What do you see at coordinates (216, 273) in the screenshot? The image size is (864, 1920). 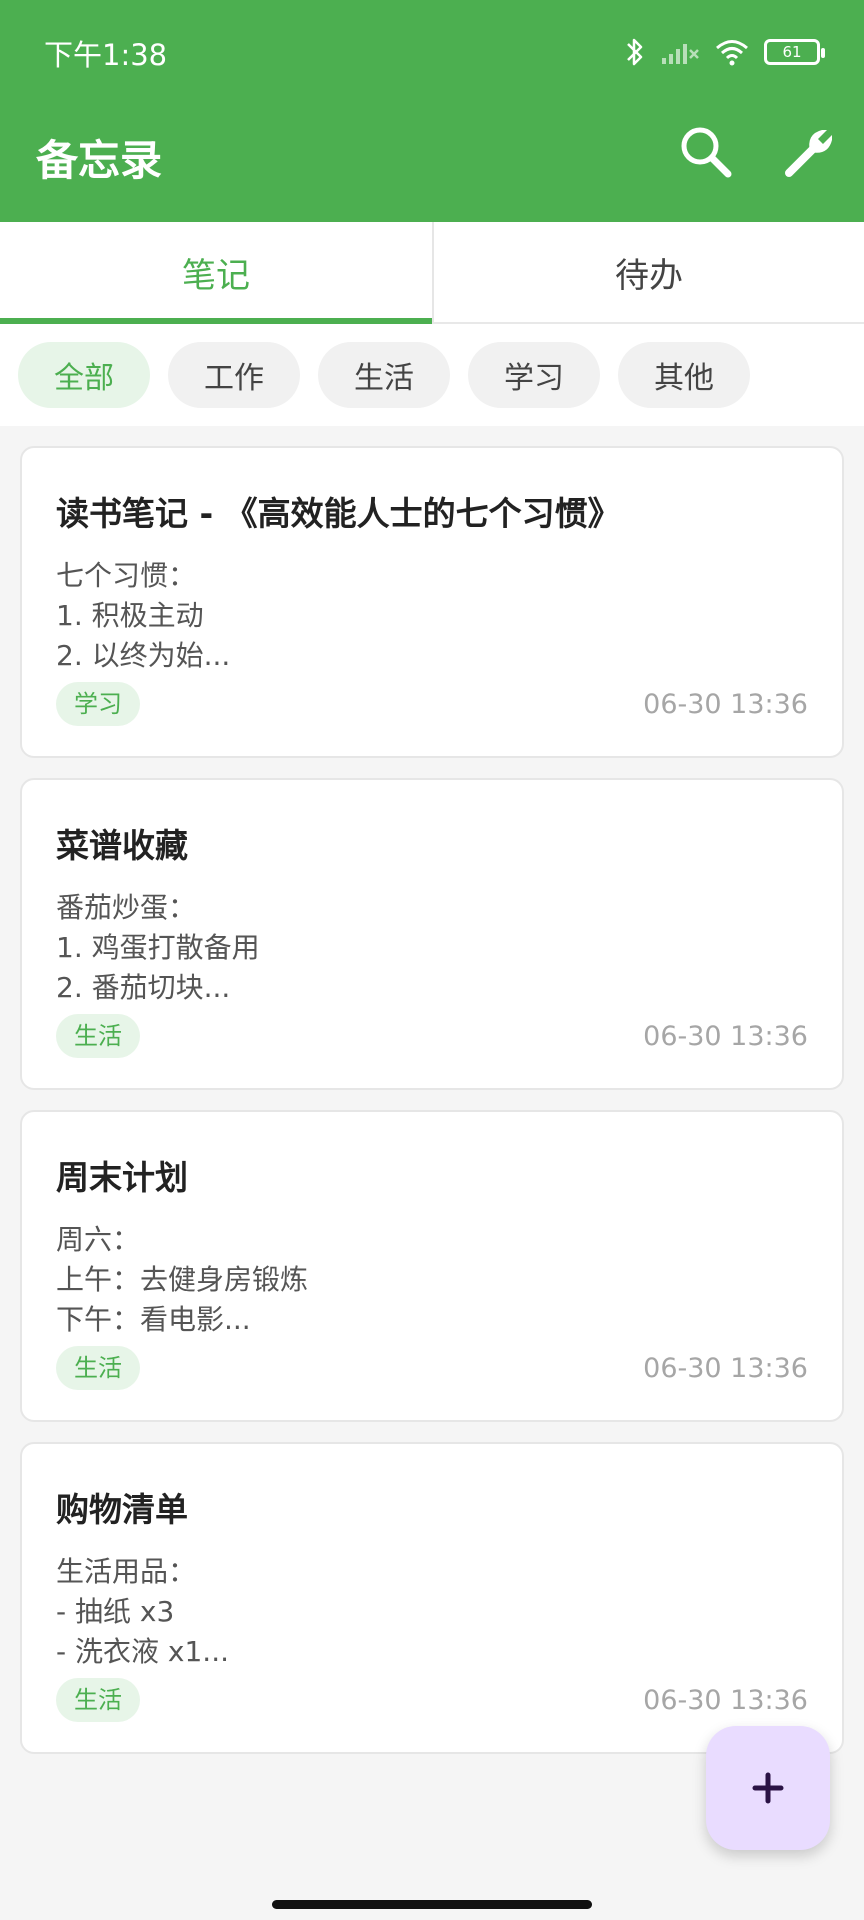 I see `tab-notes: 笔记` at bounding box center [216, 273].